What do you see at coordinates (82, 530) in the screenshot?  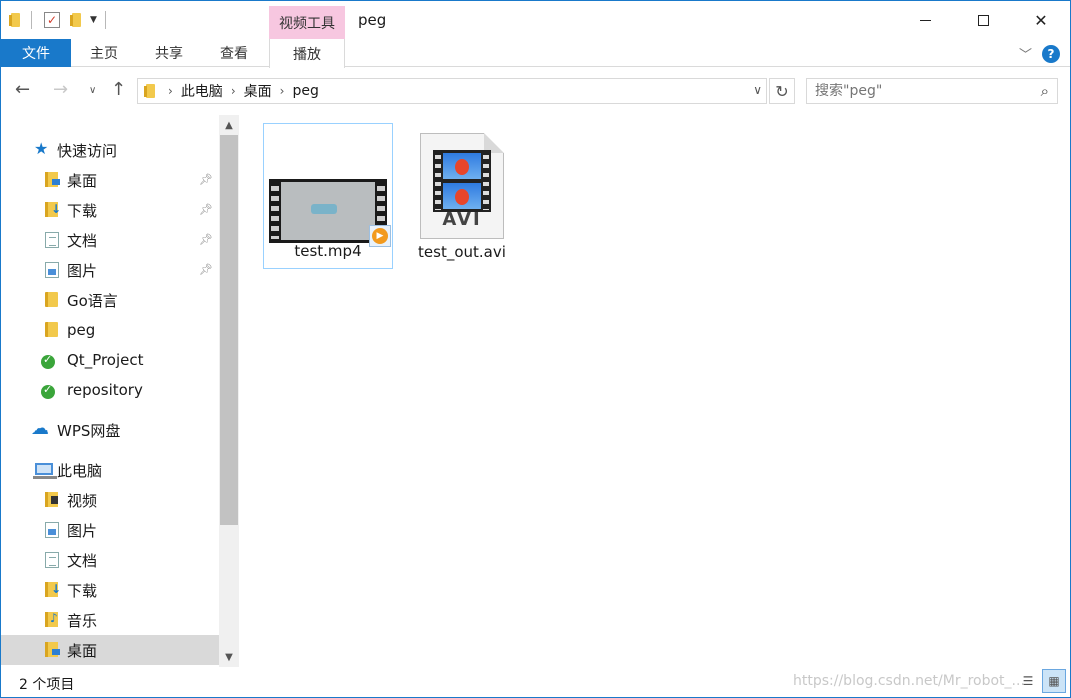 I see `sidebar-item-label: 图片` at bounding box center [82, 530].